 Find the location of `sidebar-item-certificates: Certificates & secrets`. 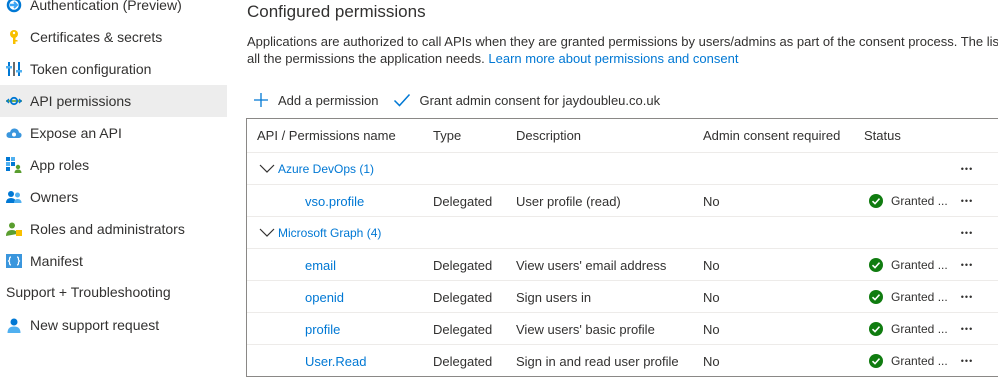

sidebar-item-certificates: Certificates & secrets is located at coordinates (113, 37).